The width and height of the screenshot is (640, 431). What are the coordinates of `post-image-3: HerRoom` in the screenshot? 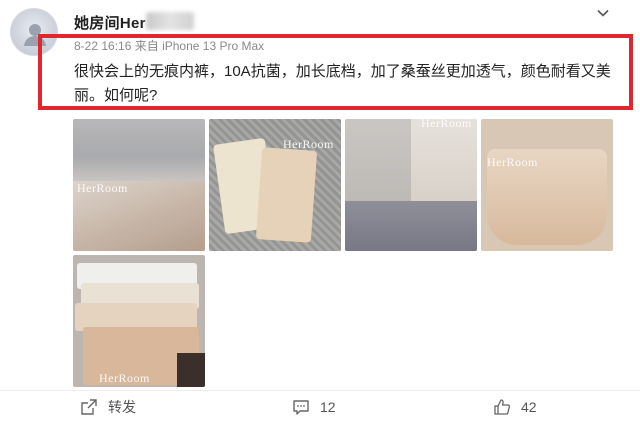 It's located at (411, 185).